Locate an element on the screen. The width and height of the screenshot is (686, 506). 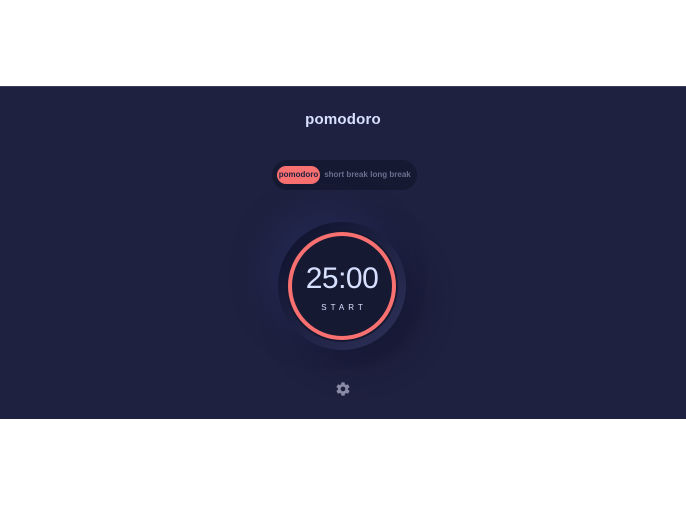
tab-pomodoro: pomodoro is located at coordinates (298, 175).